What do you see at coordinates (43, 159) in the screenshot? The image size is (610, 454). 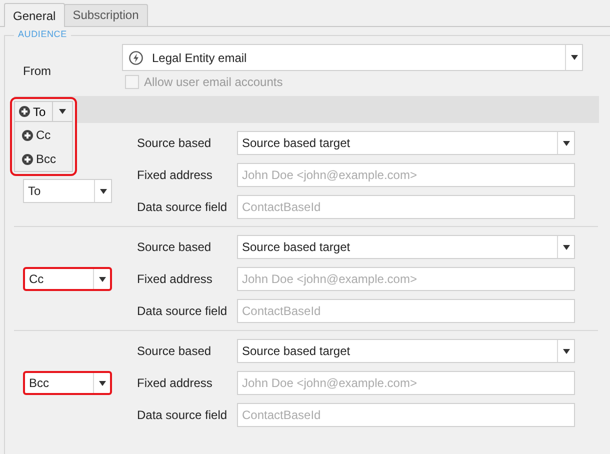 I see `menu-item: Bcc` at bounding box center [43, 159].